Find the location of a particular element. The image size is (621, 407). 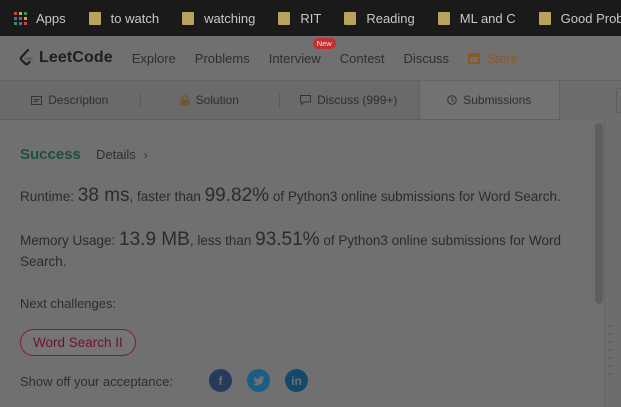

bookmark-apps: Apps is located at coordinates (40, 18).